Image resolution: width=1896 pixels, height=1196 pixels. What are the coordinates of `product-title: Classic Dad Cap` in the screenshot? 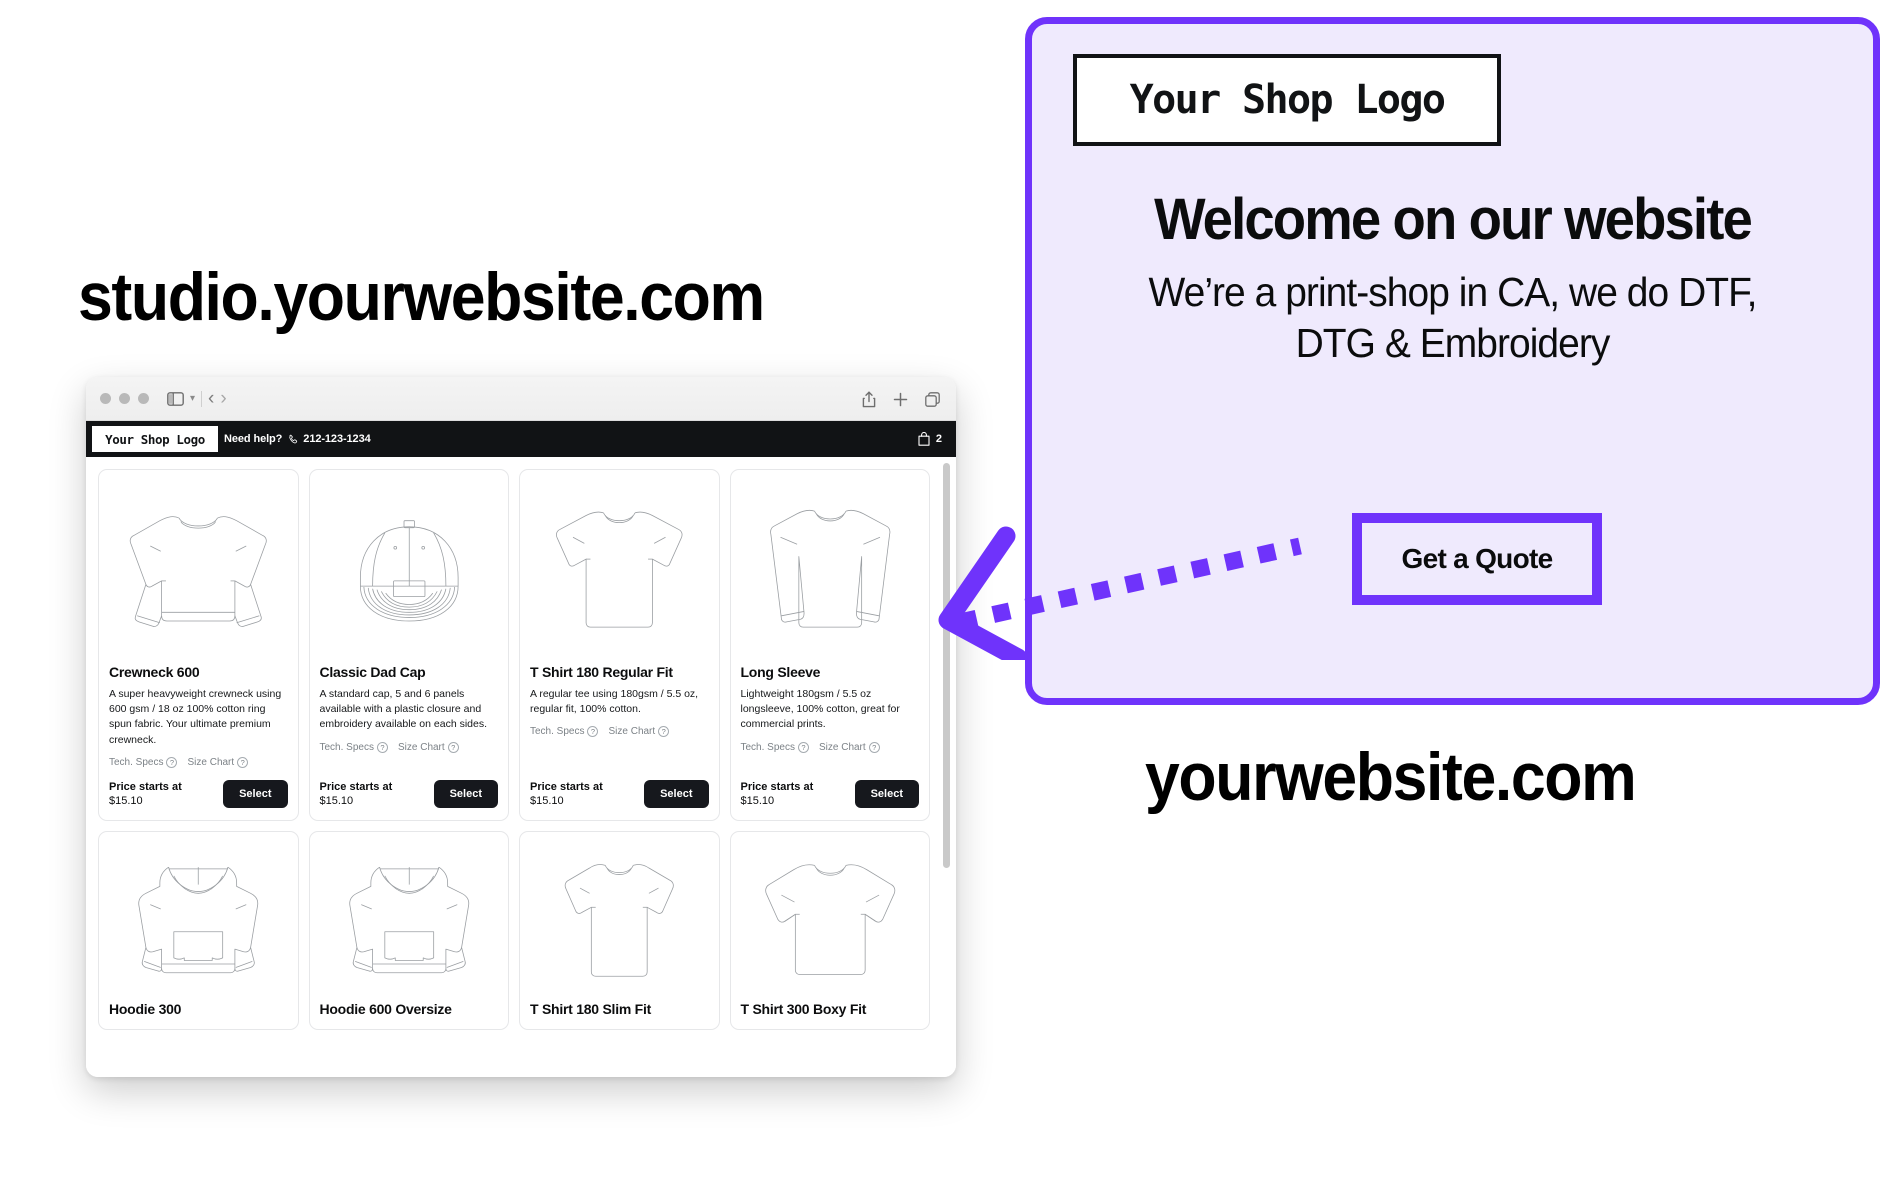 It's located at (372, 672).